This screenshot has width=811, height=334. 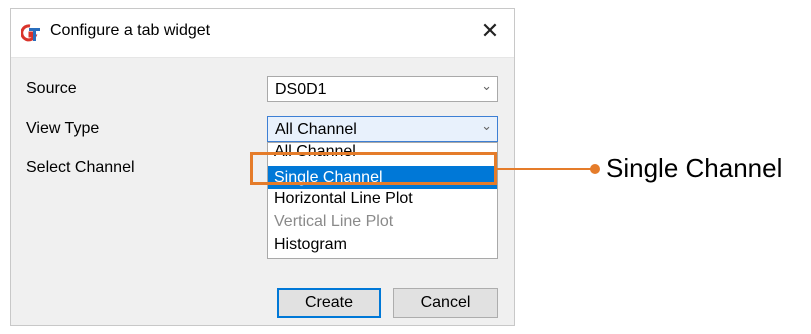 I want to click on single-channel-highlight, so click(x=373, y=168).